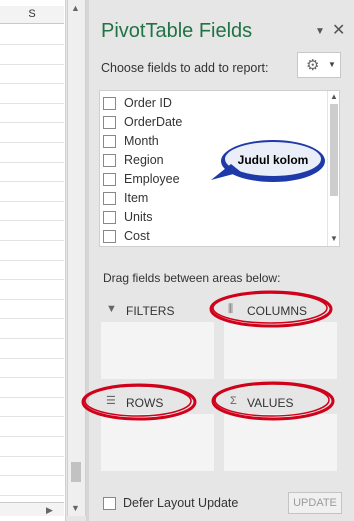  What do you see at coordinates (315, 503) in the screenshot?
I see `update-button: UPDATE` at bounding box center [315, 503].